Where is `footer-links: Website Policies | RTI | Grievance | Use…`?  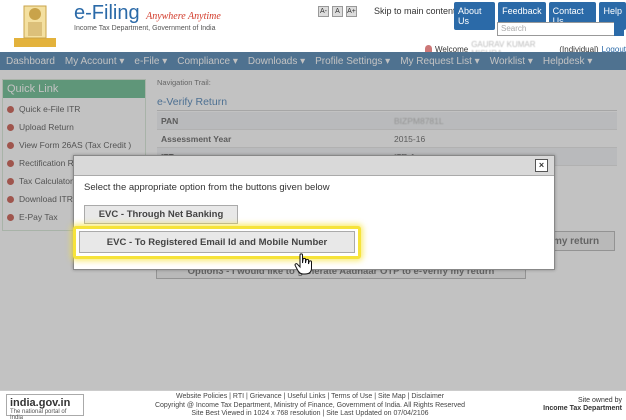 footer-links: Website Policies | RTI | Grievance | Use… is located at coordinates (310, 406).